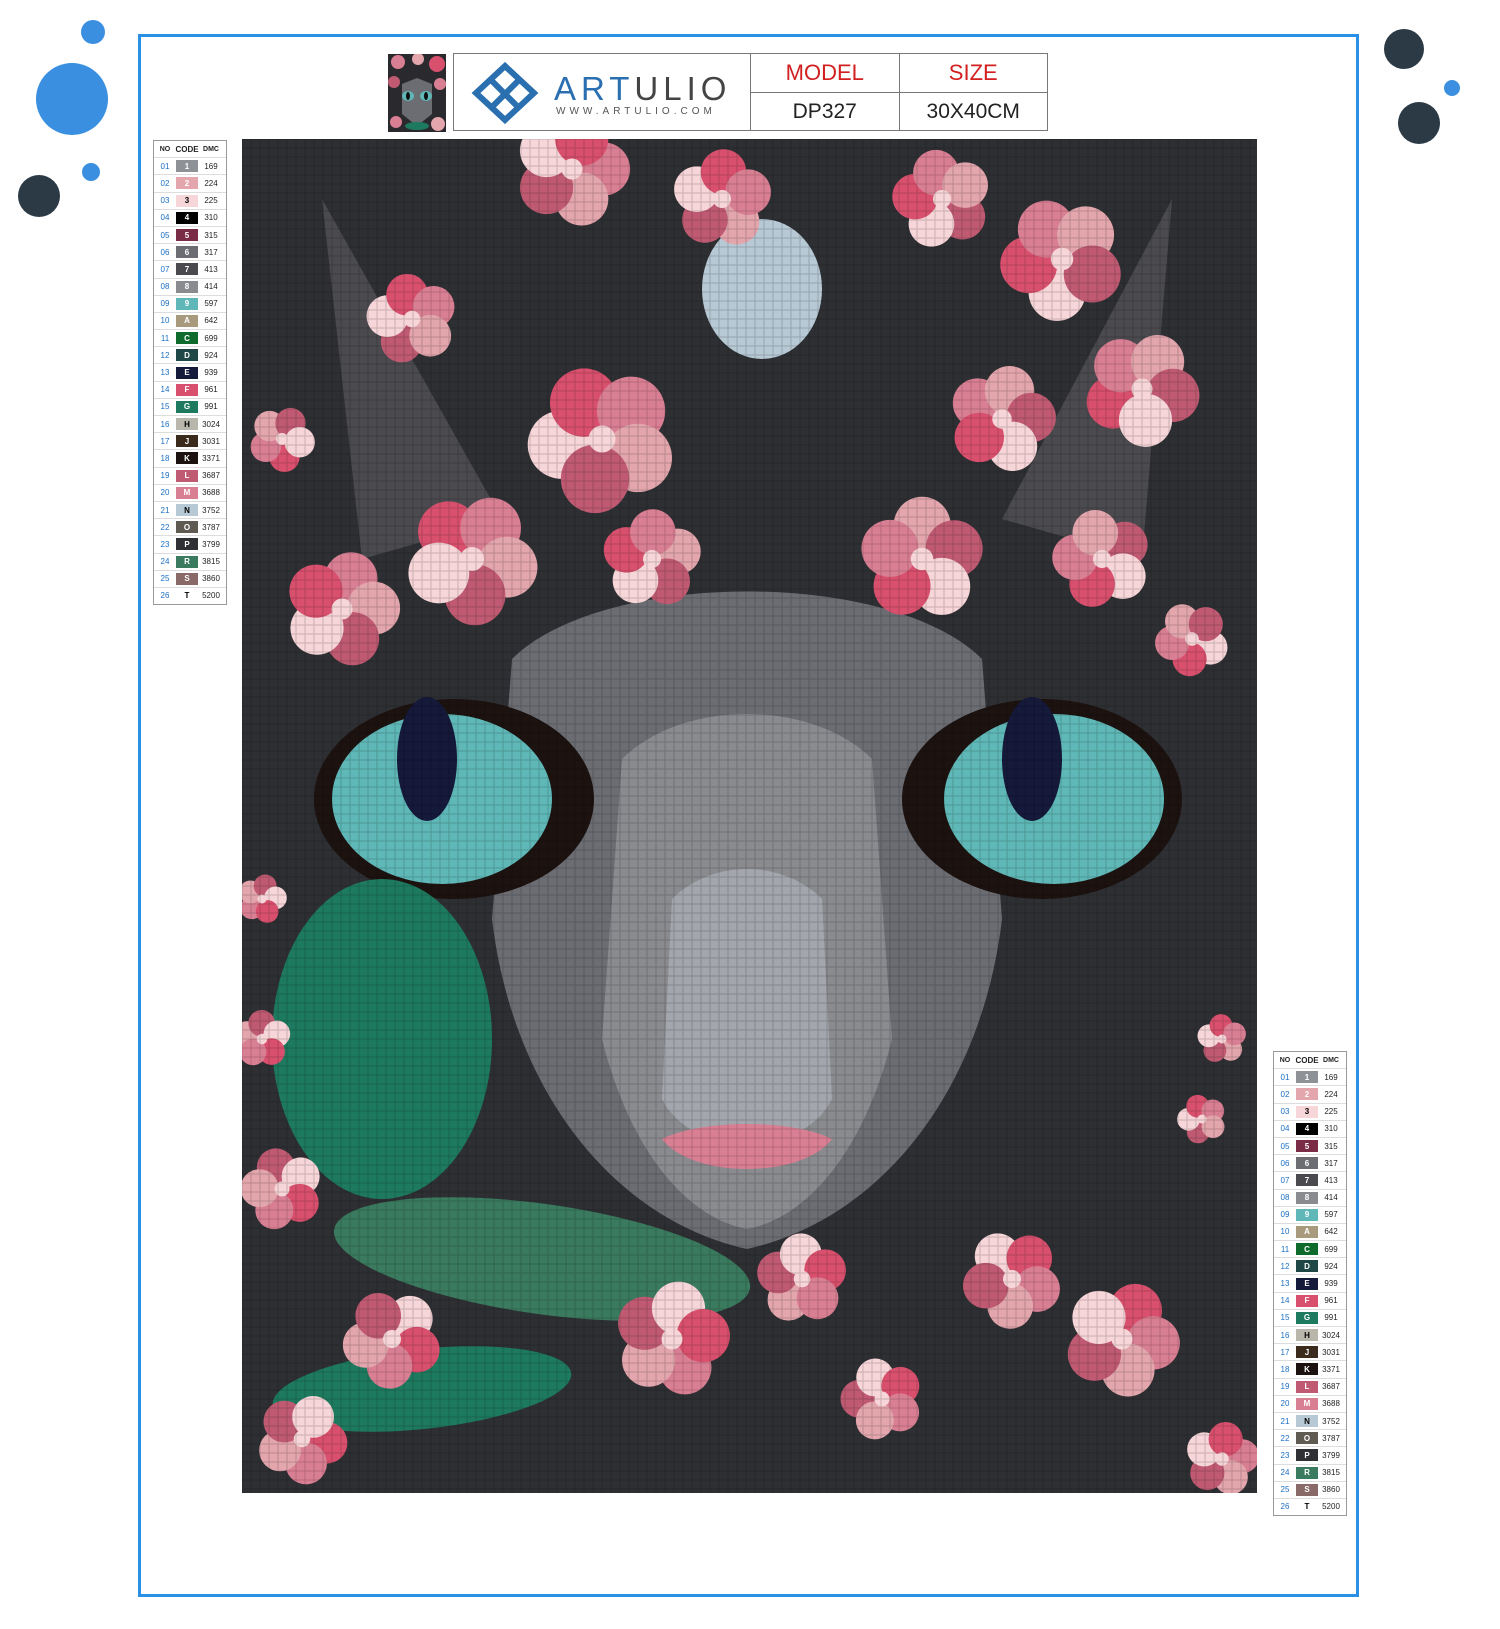 This screenshot has width=1500, height=1629. Describe the element at coordinates (1331, 1060) in the screenshot. I see `legend-col-dmc: DMC` at that location.